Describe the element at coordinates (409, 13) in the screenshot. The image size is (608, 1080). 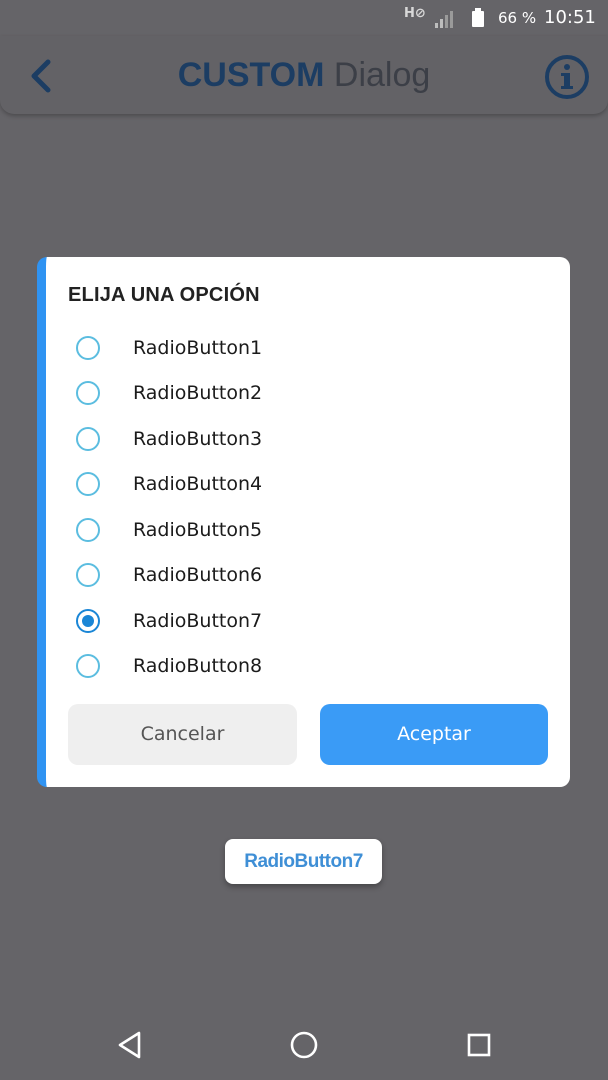
I see `network-label: H` at that location.